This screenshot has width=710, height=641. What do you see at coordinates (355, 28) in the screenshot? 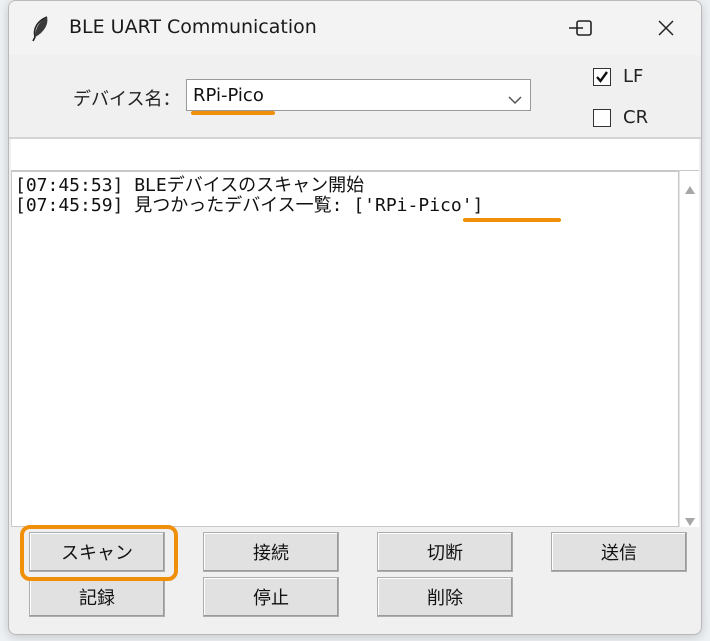
I see `title-bar: BLE UART Communication` at bounding box center [355, 28].